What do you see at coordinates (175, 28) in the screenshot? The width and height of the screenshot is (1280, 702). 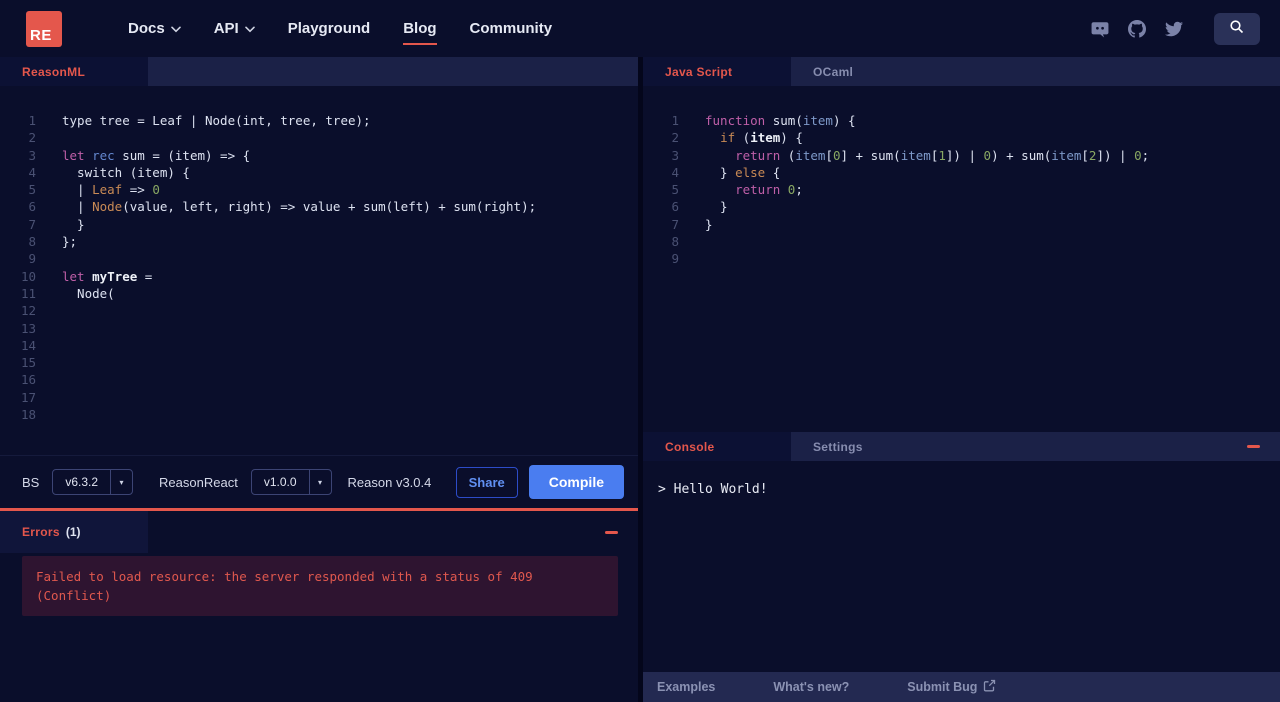 I see `chevron-down-icon` at bounding box center [175, 28].